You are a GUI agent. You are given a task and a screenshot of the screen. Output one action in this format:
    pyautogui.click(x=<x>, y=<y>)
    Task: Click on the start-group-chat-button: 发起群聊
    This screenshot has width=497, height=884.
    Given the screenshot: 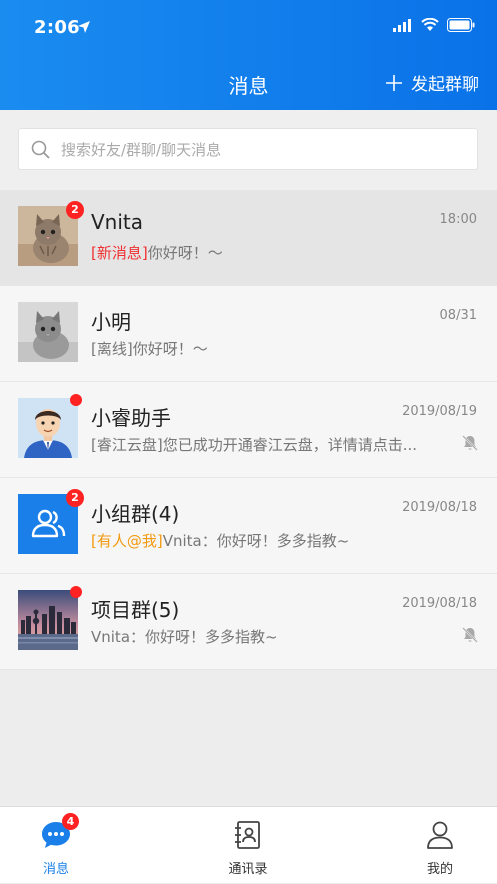 What is the action you would take?
    pyautogui.click(x=432, y=82)
    